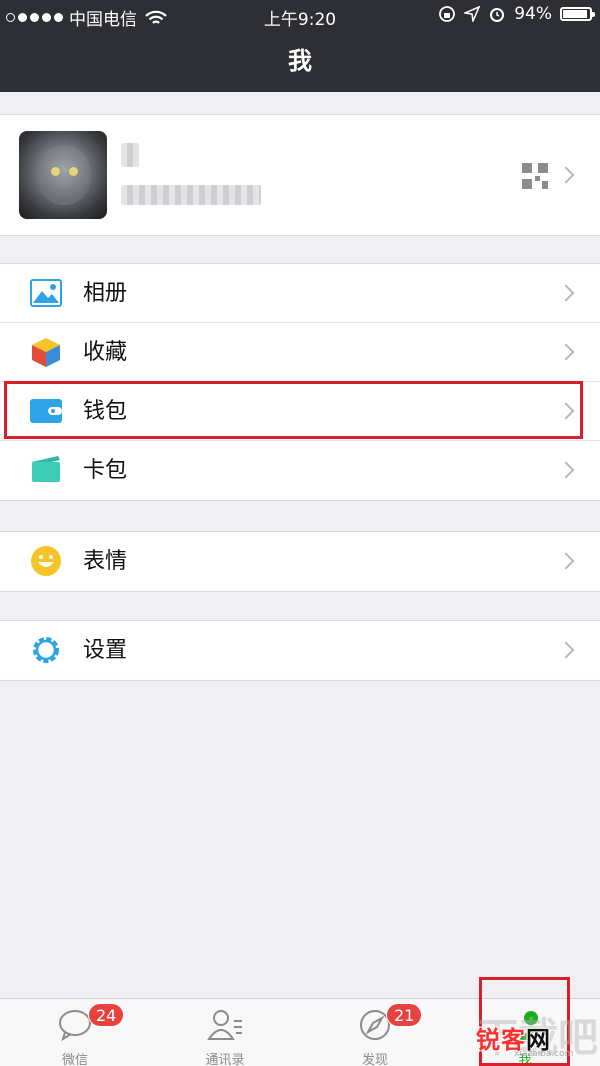  What do you see at coordinates (105, 293) in the screenshot?
I see `menu-item-label: 相册` at bounding box center [105, 293].